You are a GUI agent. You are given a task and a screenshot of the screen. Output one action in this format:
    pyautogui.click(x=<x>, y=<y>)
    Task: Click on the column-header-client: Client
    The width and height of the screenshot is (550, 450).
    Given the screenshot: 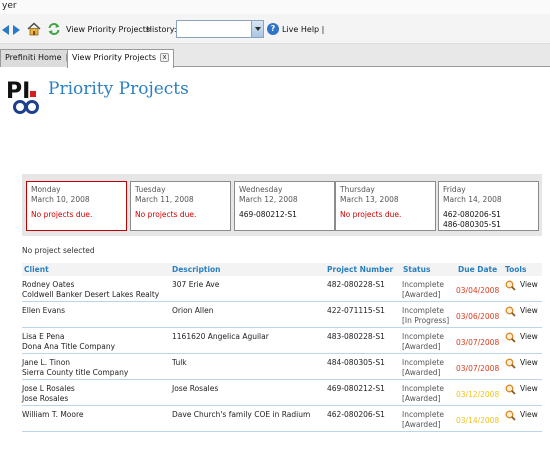 What is the action you would take?
    pyautogui.click(x=36, y=269)
    